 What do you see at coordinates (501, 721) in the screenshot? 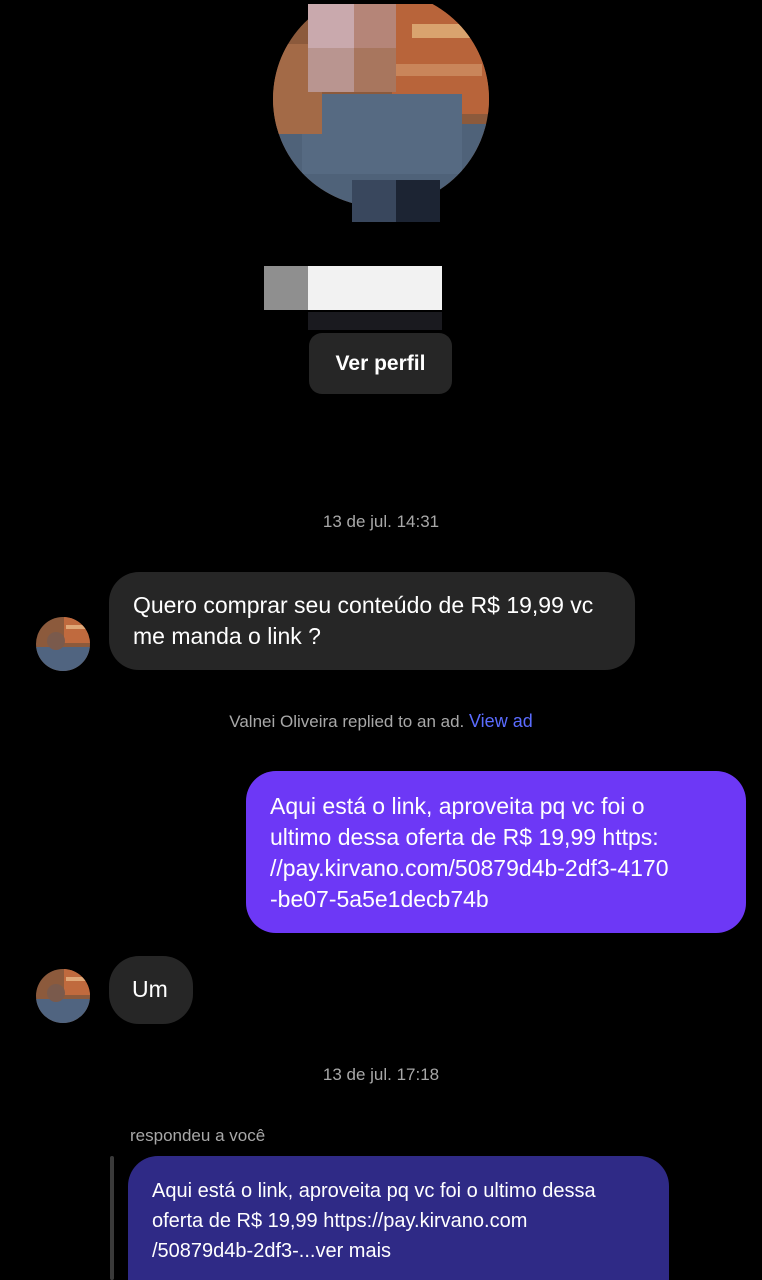
I see `view-ad-link: View ad` at bounding box center [501, 721].